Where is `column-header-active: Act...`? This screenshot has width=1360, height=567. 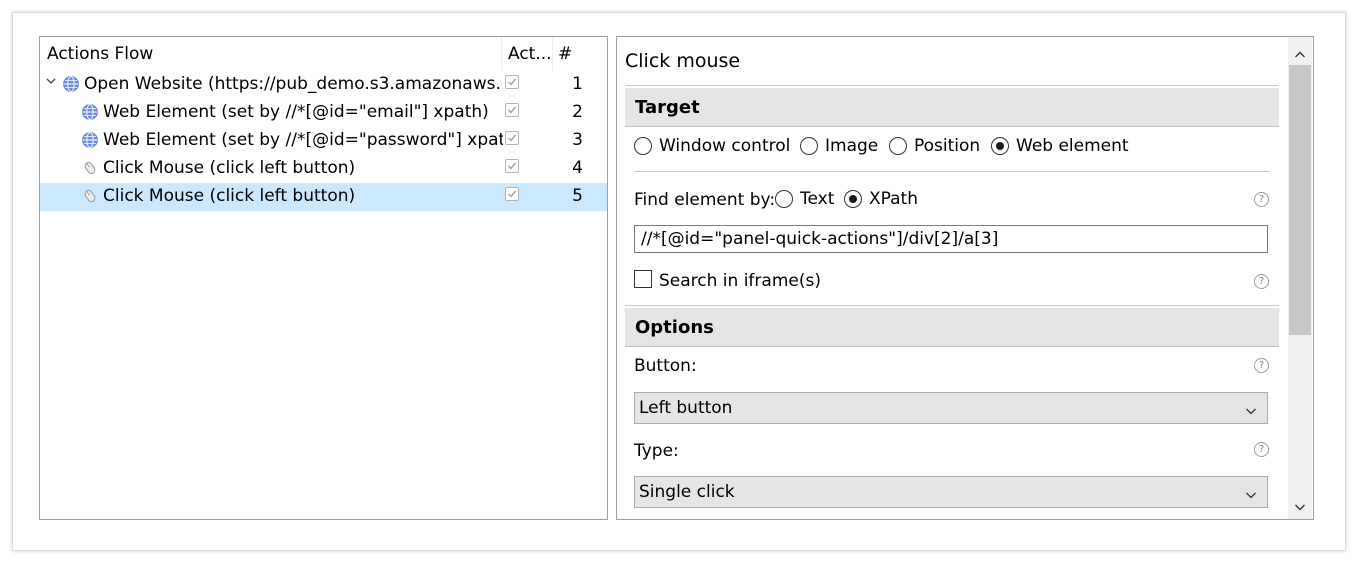 column-header-active: Act... is located at coordinates (530, 54).